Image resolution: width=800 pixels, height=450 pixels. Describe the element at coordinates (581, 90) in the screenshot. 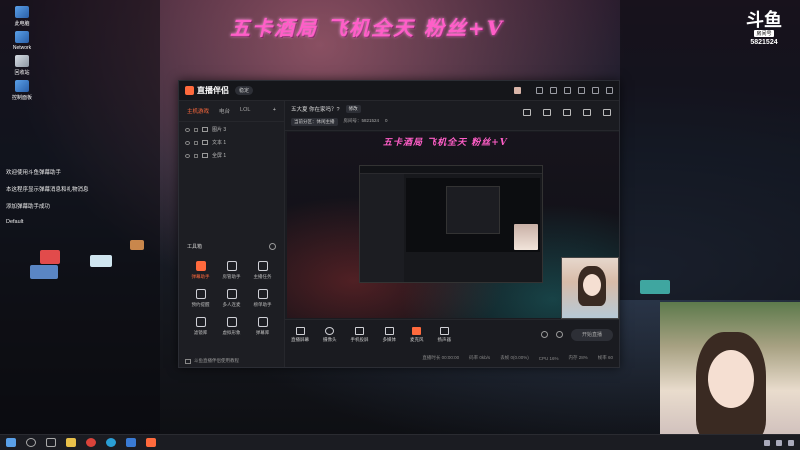

I see `minimize-icon` at that location.